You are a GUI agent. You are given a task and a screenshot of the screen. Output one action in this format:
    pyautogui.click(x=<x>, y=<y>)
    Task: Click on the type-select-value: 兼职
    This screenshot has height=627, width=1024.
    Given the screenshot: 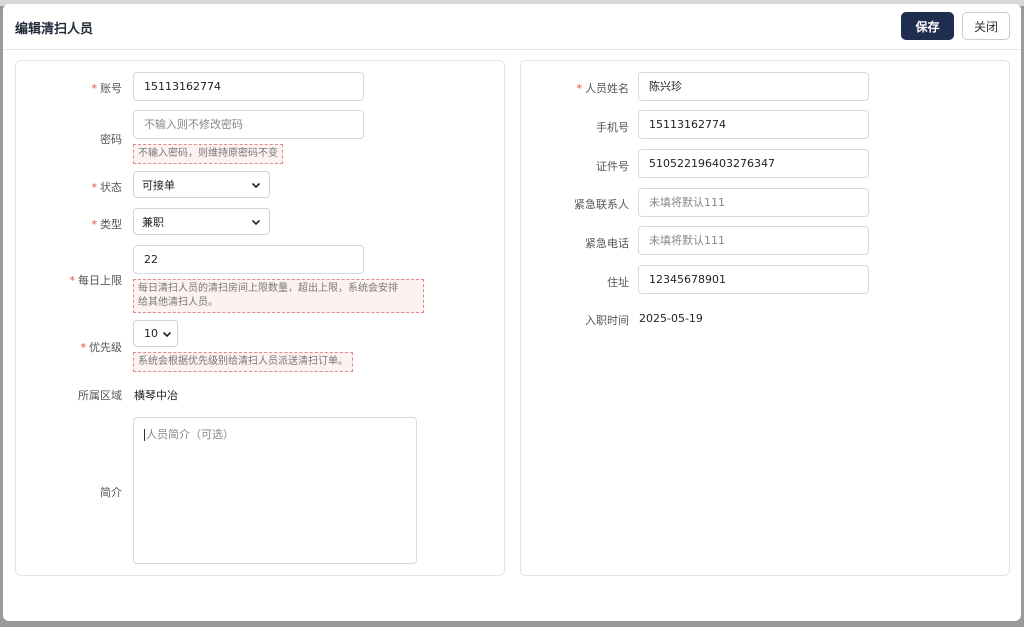 What is the action you would take?
    pyautogui.click(x=153, y=222)
    